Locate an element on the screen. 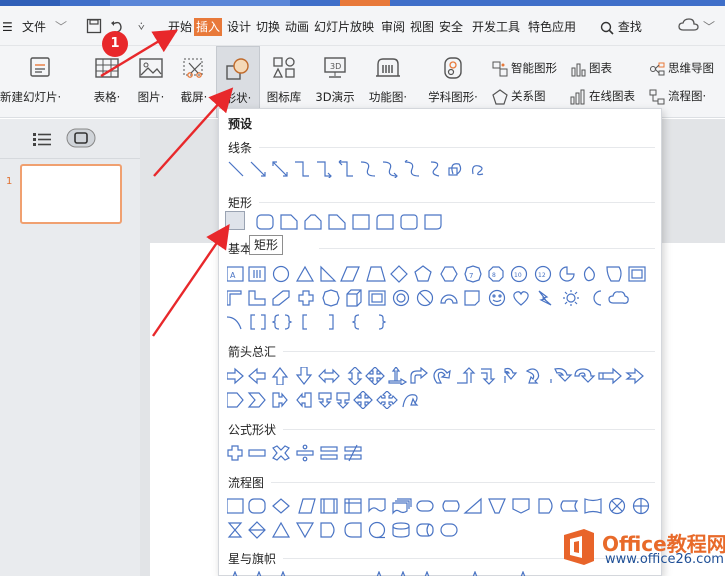  icon-library-label: 图标库 is located at coordinates (284, 97).